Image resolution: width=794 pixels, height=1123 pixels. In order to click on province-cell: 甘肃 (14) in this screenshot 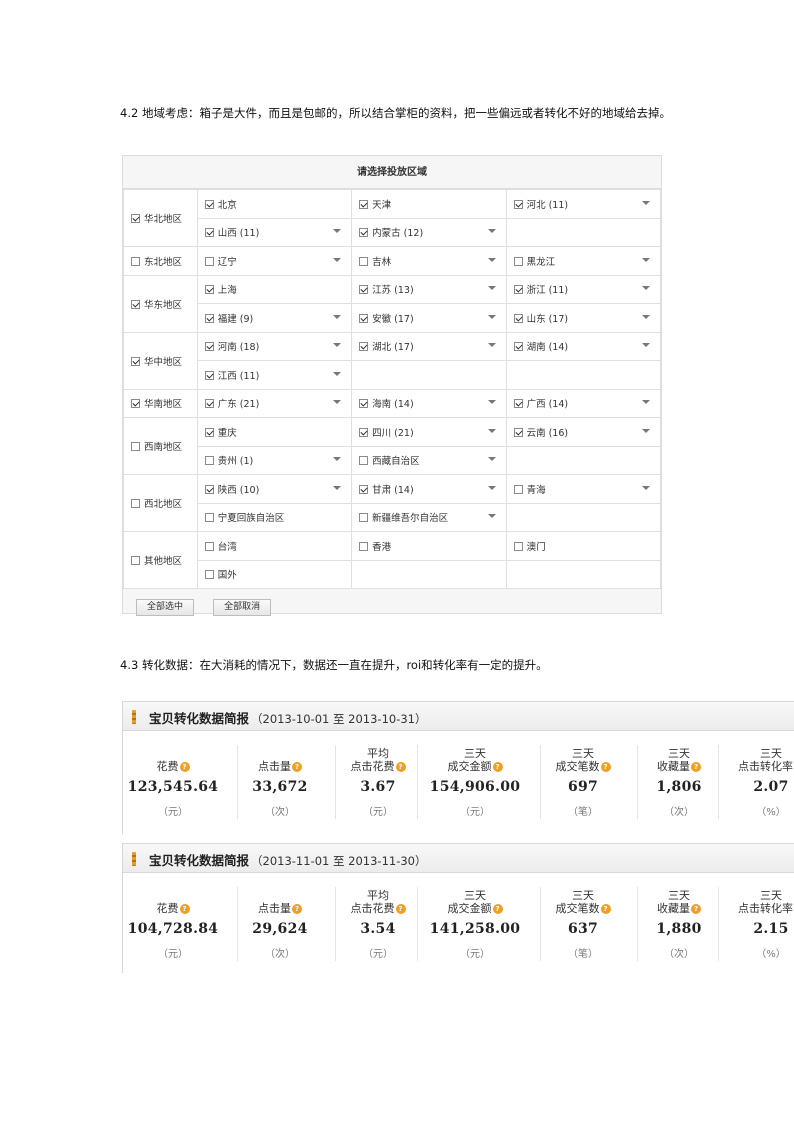, I will do `click(429, 489)`.